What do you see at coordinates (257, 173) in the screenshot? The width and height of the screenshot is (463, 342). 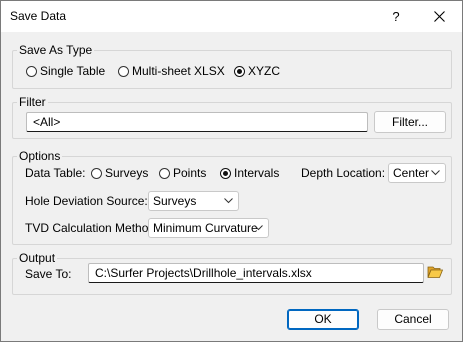 I see `radio-label: Intervals` at bounding box center [257, 173].